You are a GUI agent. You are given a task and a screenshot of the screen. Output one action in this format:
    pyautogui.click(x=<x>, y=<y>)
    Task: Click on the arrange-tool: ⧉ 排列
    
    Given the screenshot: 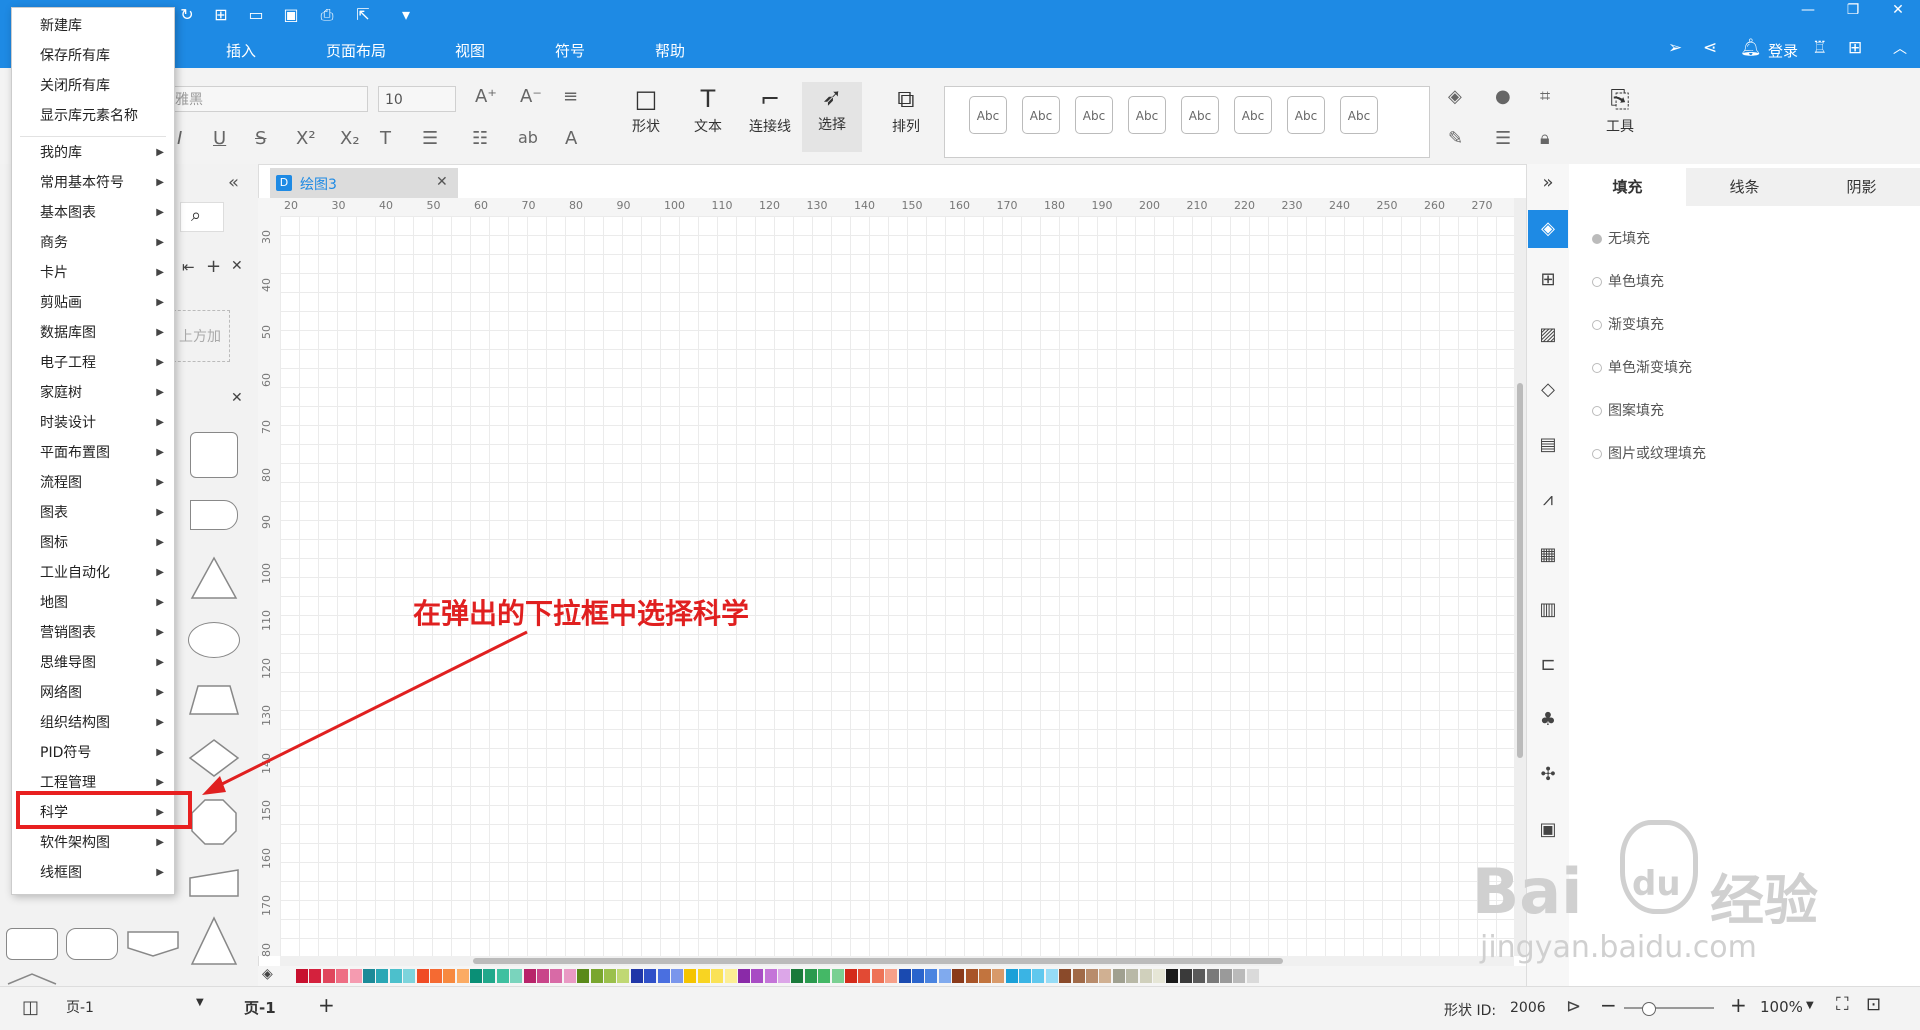 What is the action you would take?
    pyautogui.click(x=906, y=110)
    